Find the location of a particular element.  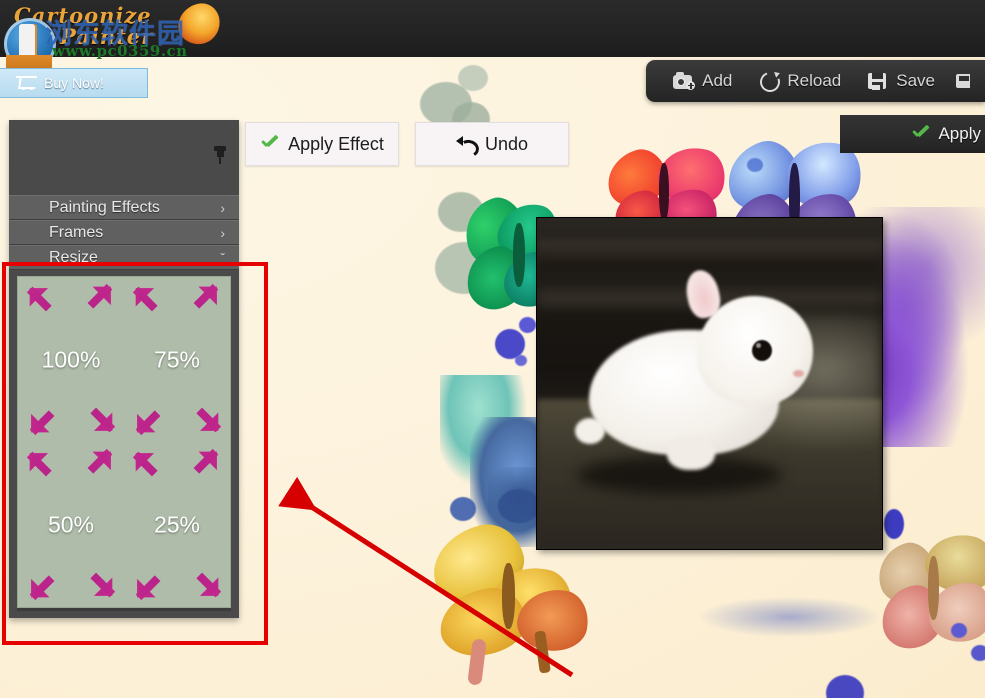

buy-now-button: Buy Now! is located at coordinates (74, 83).